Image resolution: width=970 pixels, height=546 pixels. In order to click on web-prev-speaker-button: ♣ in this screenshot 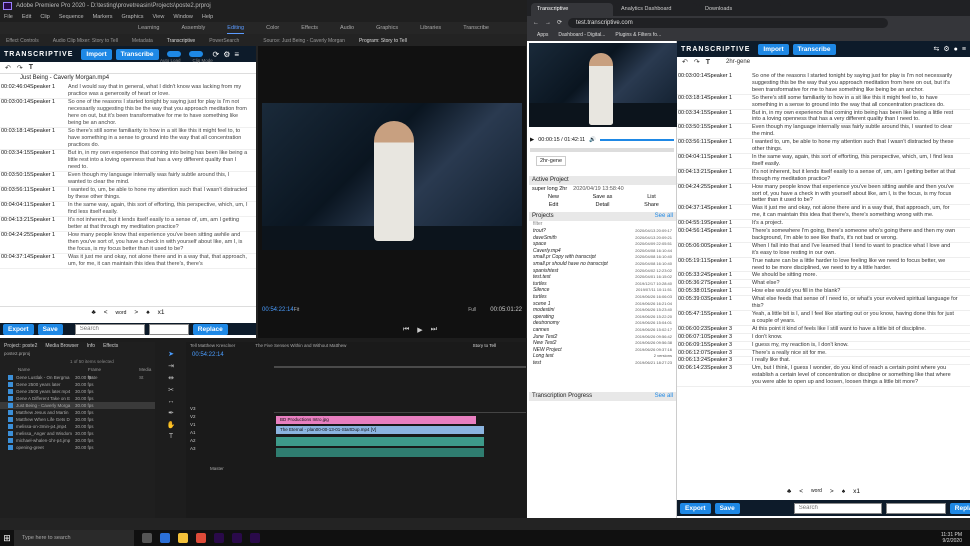, I will do `click(789, 491)`.